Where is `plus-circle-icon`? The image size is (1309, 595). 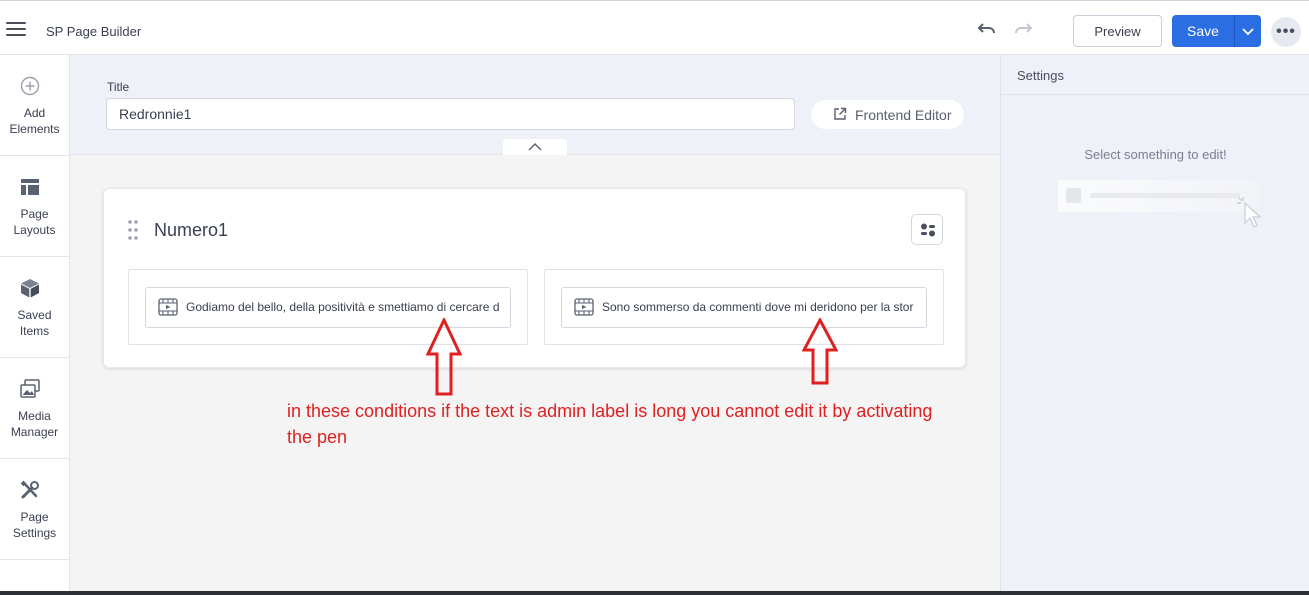
plus-circle-icon is located at coordinates (30, 86).